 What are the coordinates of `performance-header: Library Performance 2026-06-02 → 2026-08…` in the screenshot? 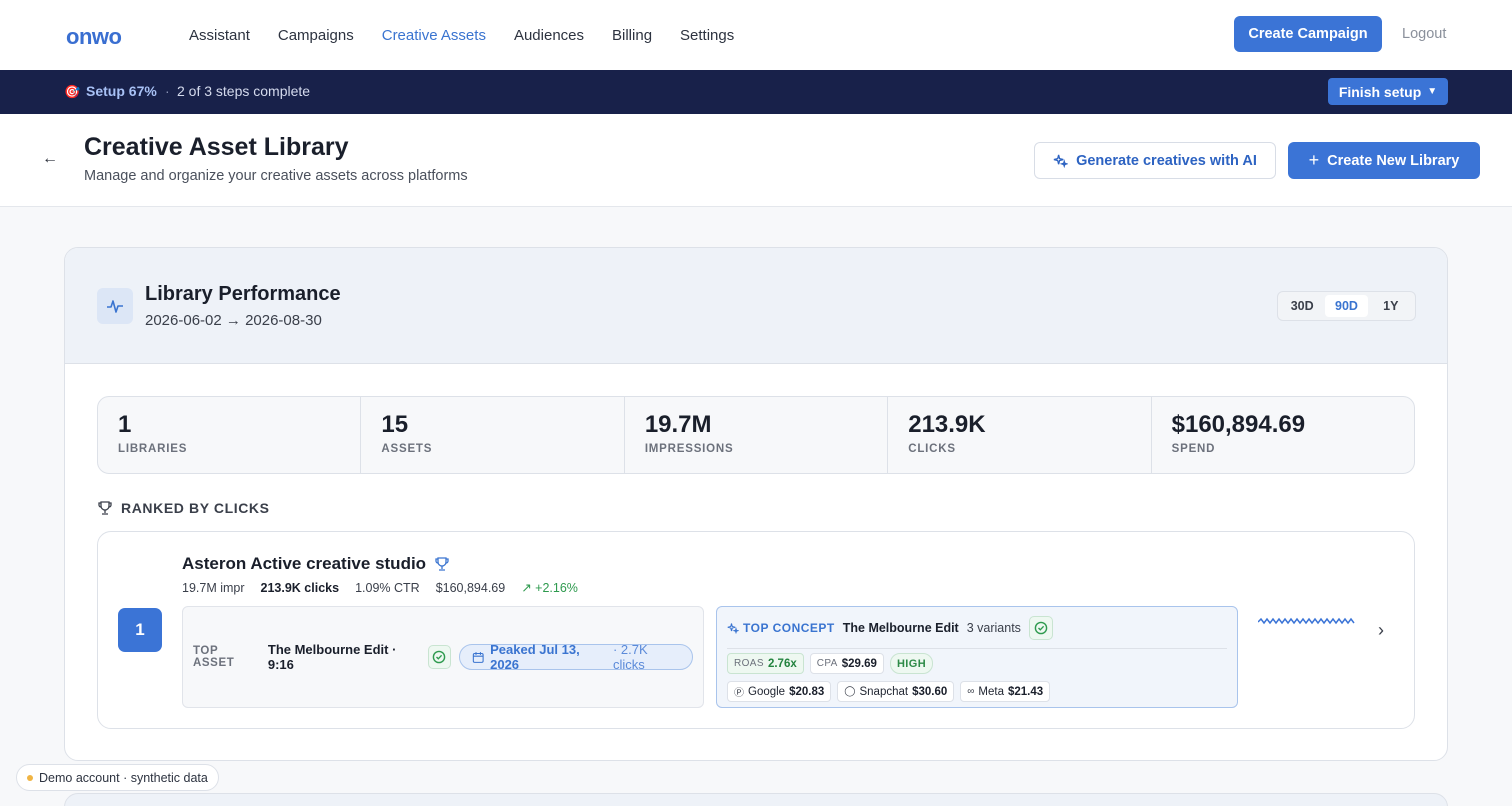 It's located at (756, 306).